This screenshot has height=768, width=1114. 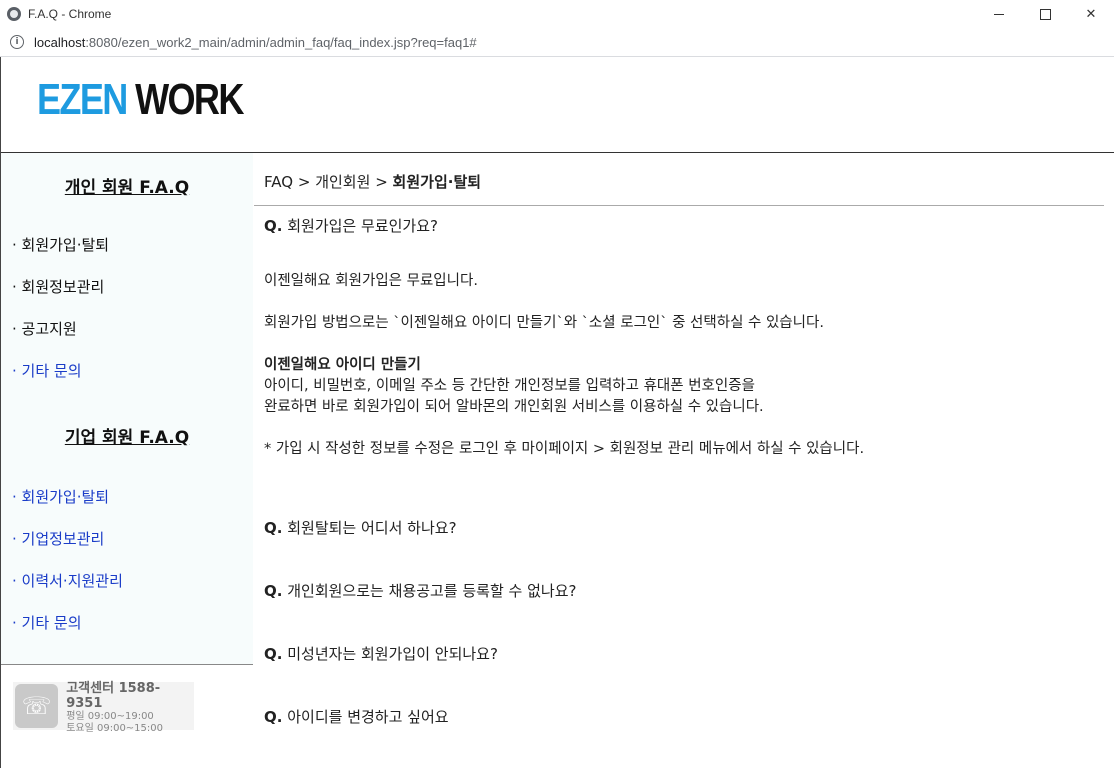 I want to click on chrome-globe-icon, so click(x=14, y=14).